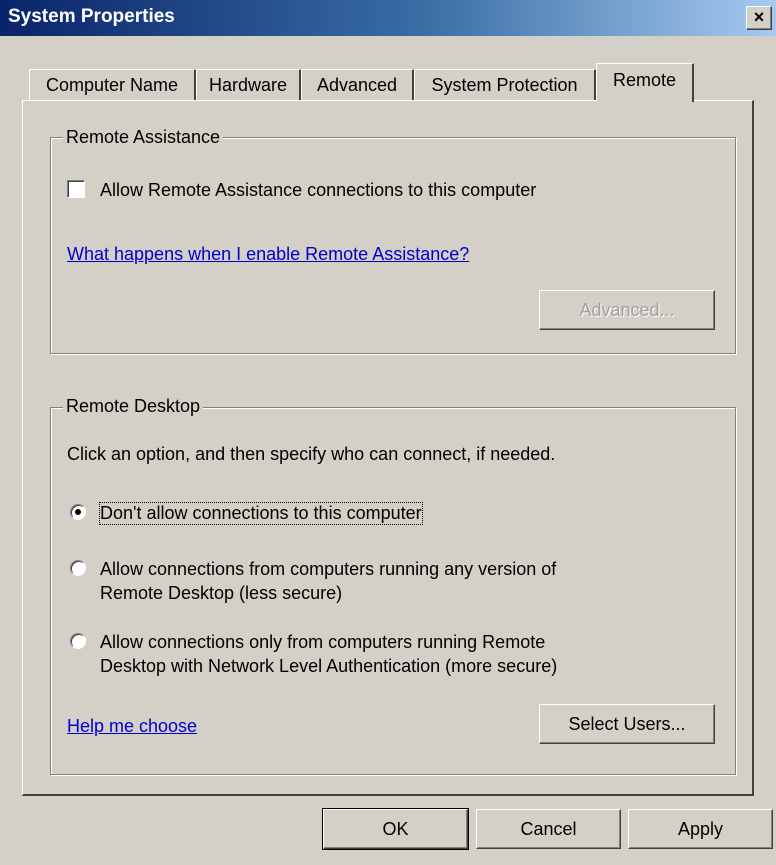 Image resolution: width=776 pixels, height=865 pixels. Describe the element at coordinates (76, 189) in the screenshot. I see `allow-remote-assistance-checkbox` at that location.